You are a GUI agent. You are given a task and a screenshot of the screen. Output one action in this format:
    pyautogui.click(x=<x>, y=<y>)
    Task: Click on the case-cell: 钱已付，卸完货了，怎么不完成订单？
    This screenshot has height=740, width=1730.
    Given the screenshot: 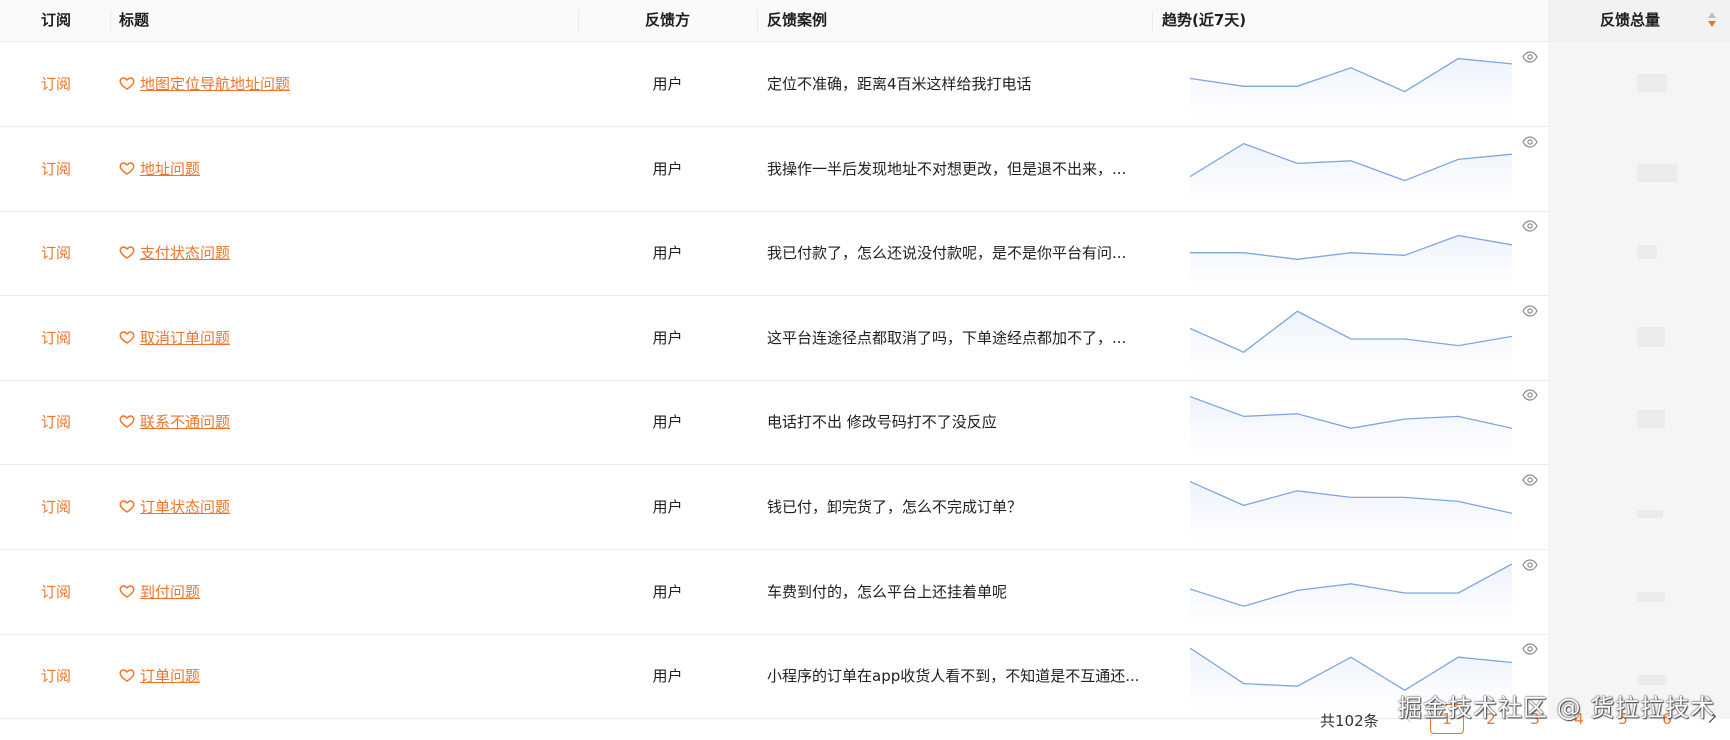 What is the action you would take?
    pyautogui.click(x=895, y=507)
    